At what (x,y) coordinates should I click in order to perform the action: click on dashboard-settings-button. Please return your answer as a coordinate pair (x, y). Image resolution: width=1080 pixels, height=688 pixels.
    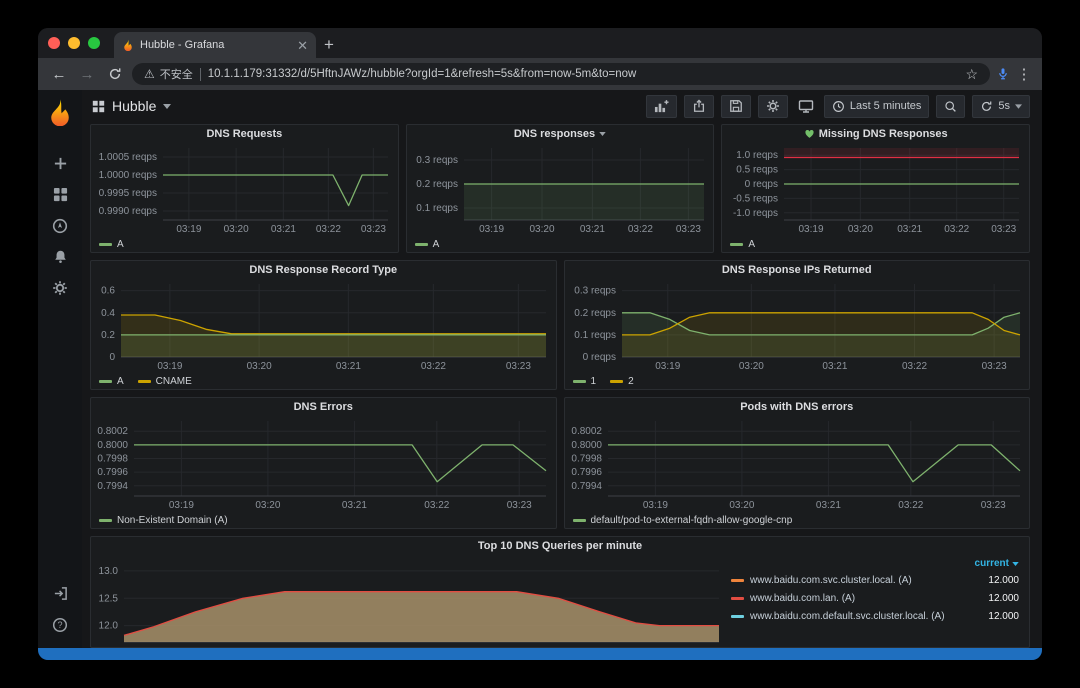
    Looking at the image, I should click on (772, 106).